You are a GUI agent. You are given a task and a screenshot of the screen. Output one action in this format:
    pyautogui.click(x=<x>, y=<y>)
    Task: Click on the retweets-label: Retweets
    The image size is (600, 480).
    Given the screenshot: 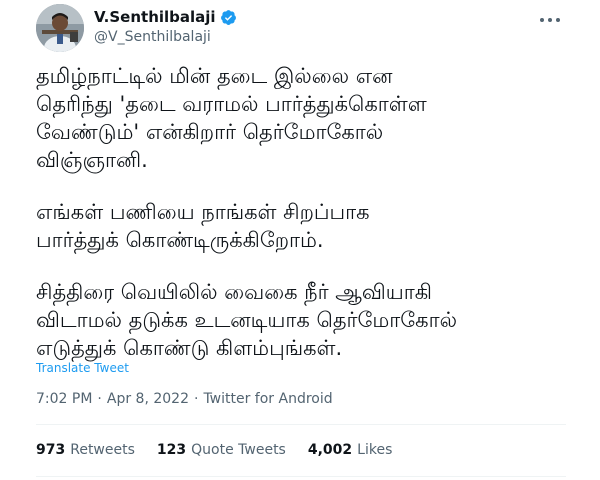 What is the action you would take?
    pyautogui.click(x=102, y=450)
    